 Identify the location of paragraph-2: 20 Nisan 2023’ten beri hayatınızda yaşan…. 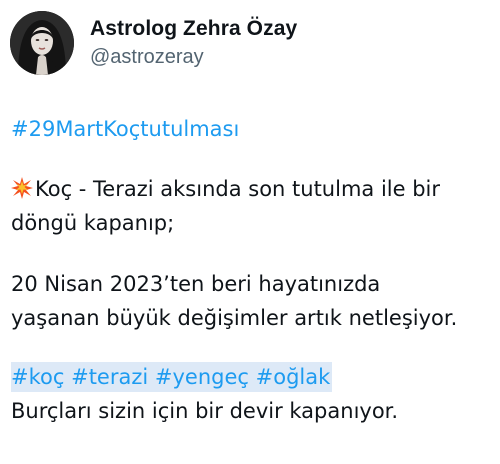
(252, 301).